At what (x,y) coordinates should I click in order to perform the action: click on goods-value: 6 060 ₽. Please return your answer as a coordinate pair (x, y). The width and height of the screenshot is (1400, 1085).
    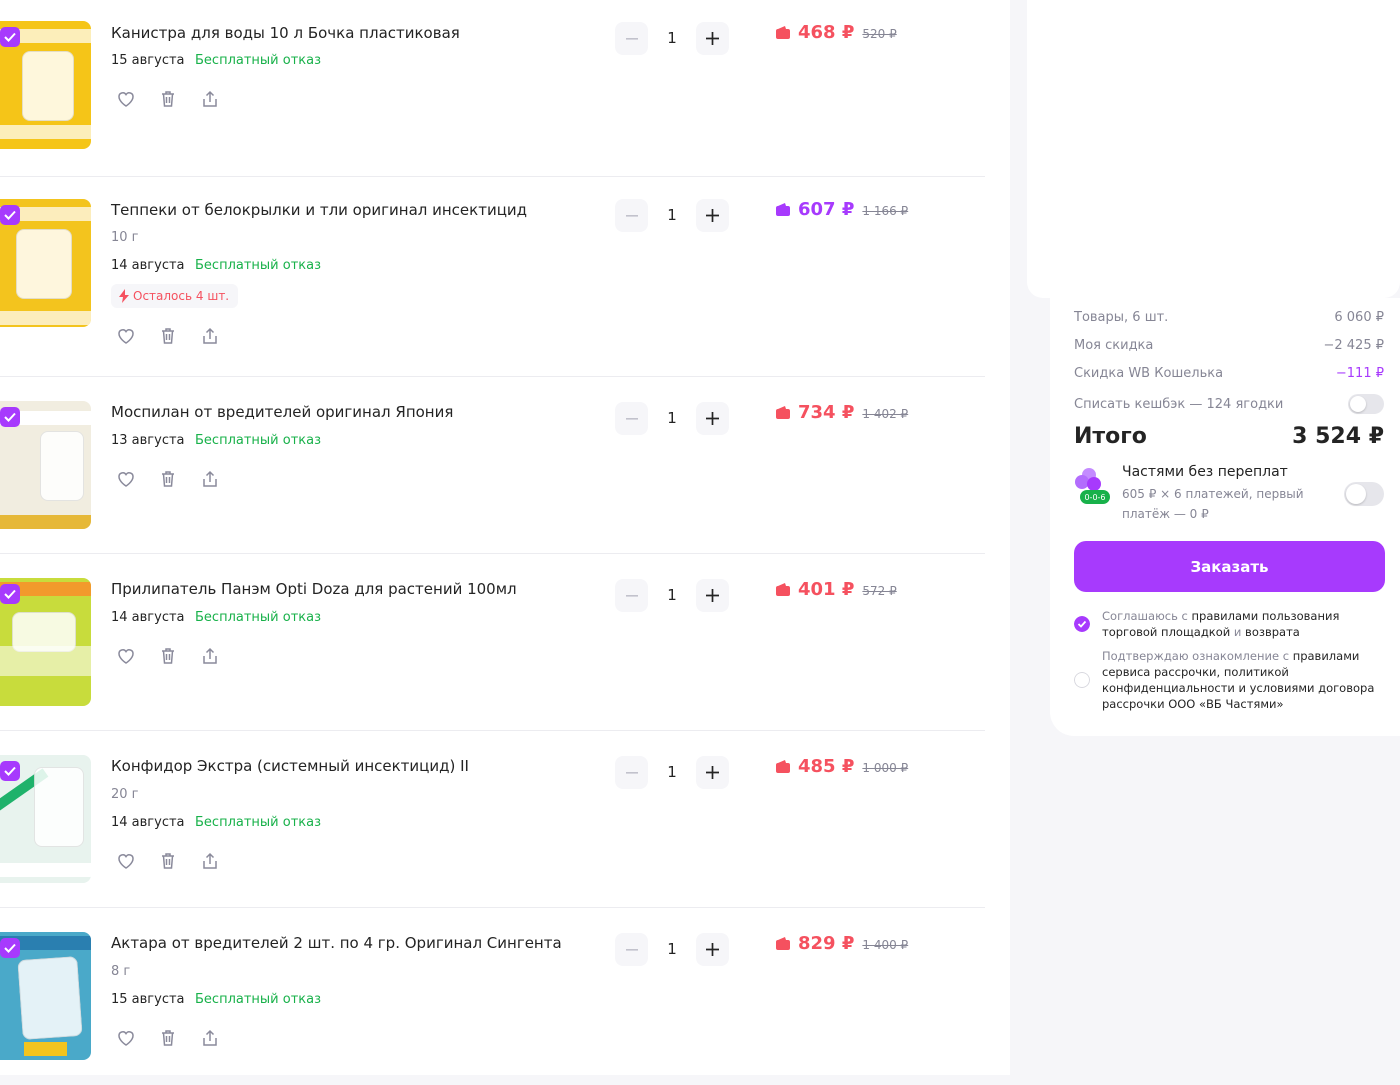
    Looking at the image, I should click on (1359, 317).